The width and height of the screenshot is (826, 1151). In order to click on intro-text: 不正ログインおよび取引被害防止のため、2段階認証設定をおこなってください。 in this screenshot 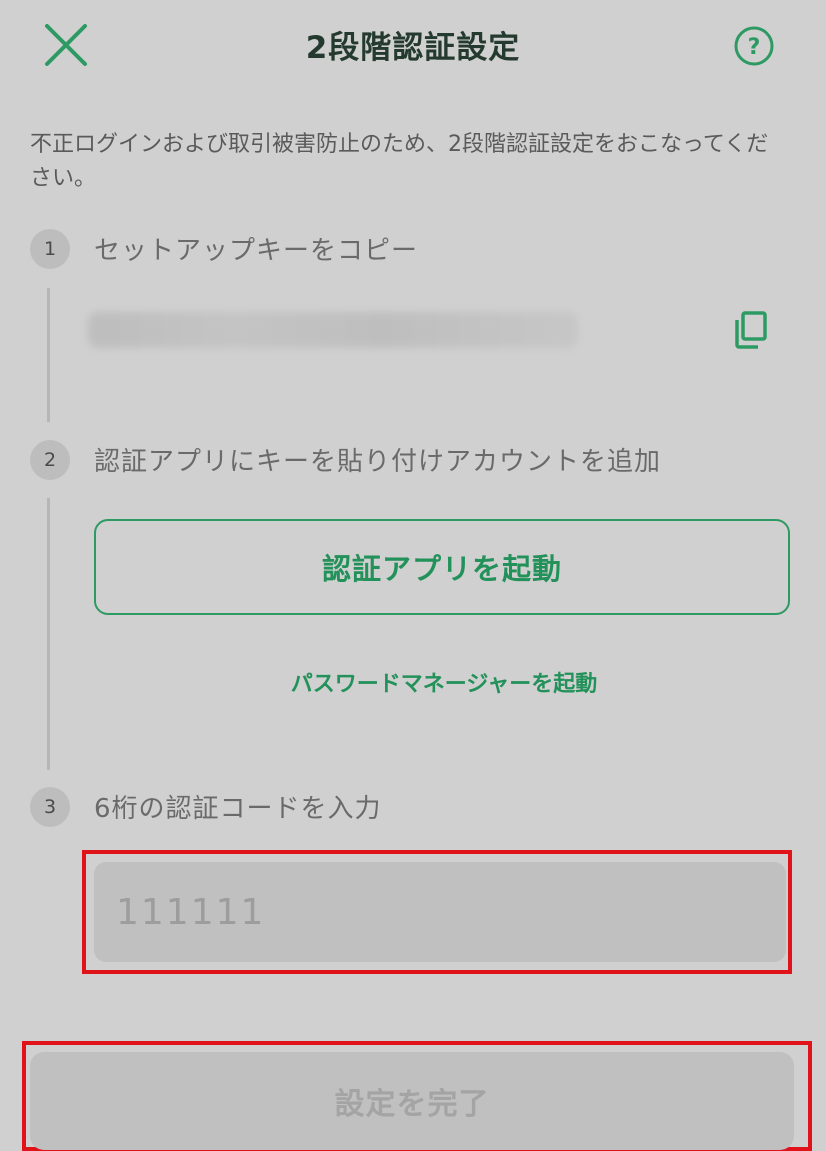, I will do `click(399, 161)`.